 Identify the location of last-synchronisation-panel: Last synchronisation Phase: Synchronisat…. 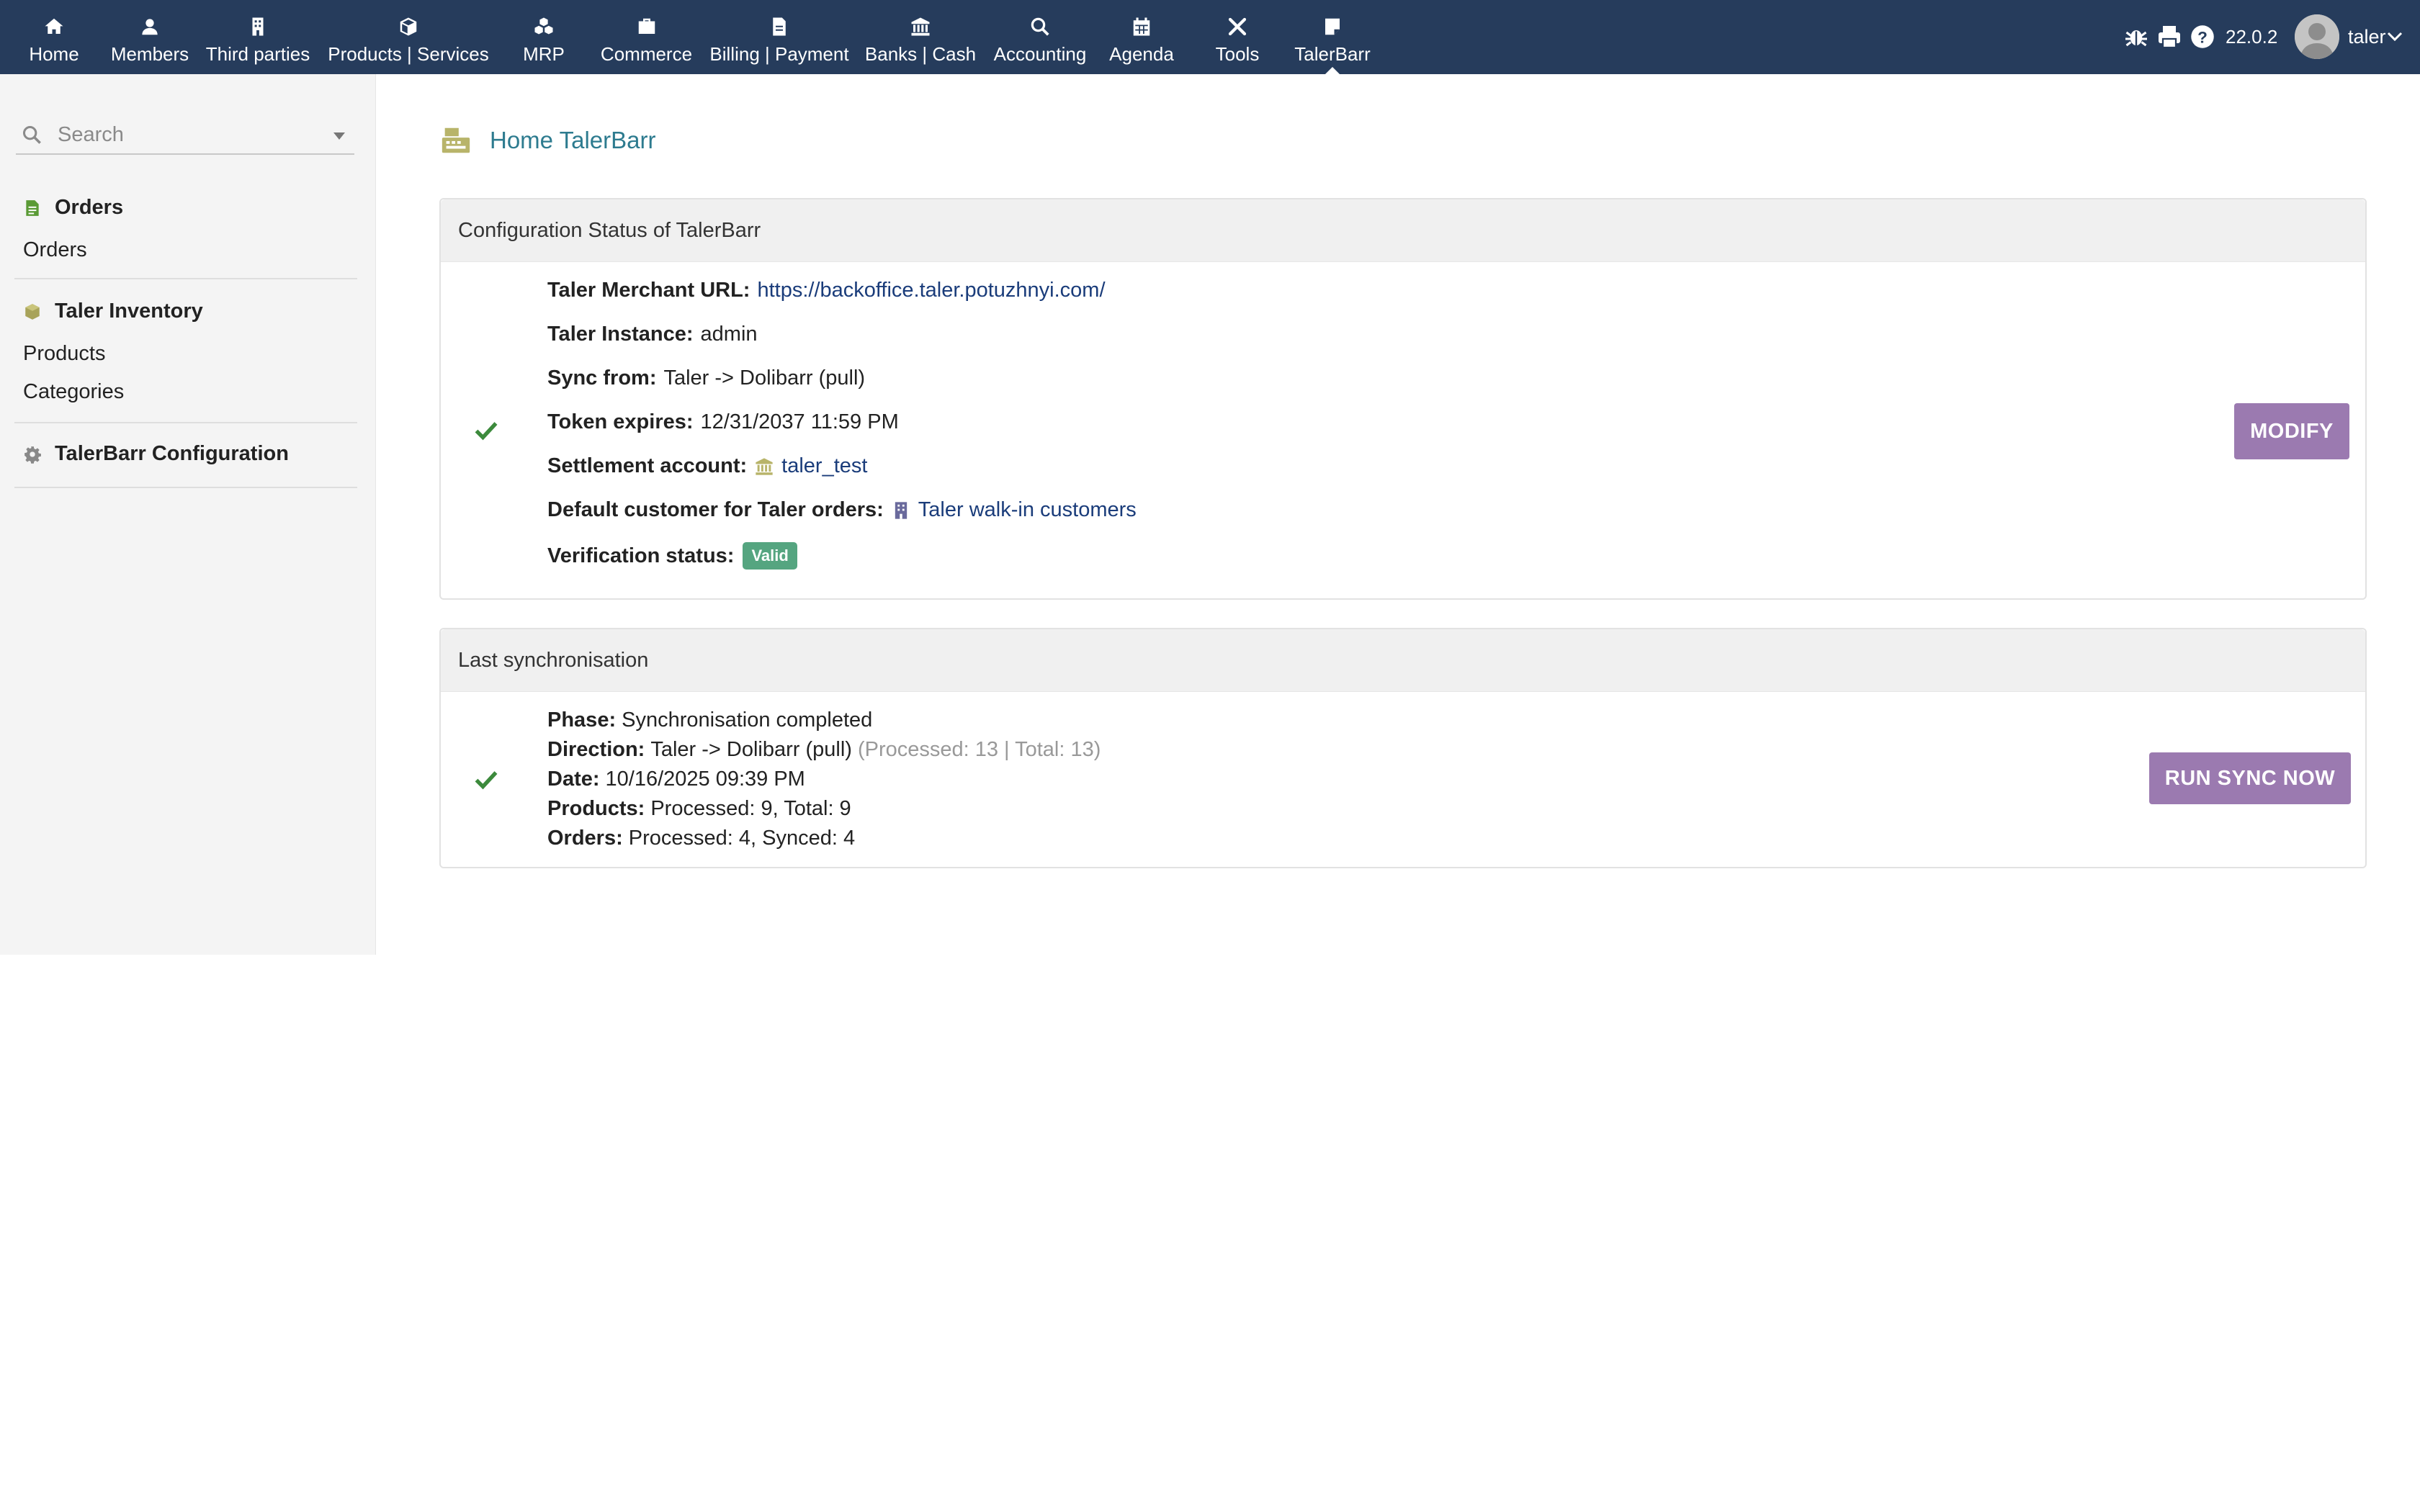
(1403, 748).